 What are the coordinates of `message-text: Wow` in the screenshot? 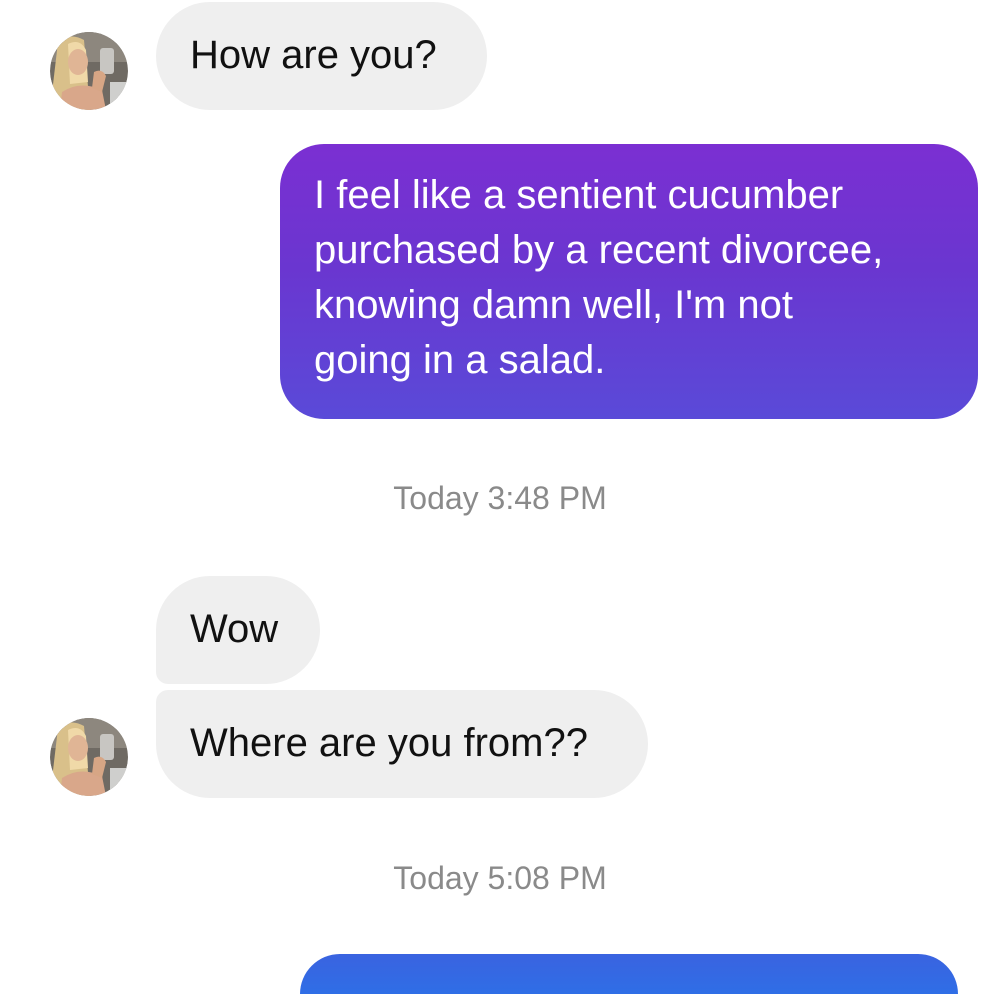 It's located at (234, 629).